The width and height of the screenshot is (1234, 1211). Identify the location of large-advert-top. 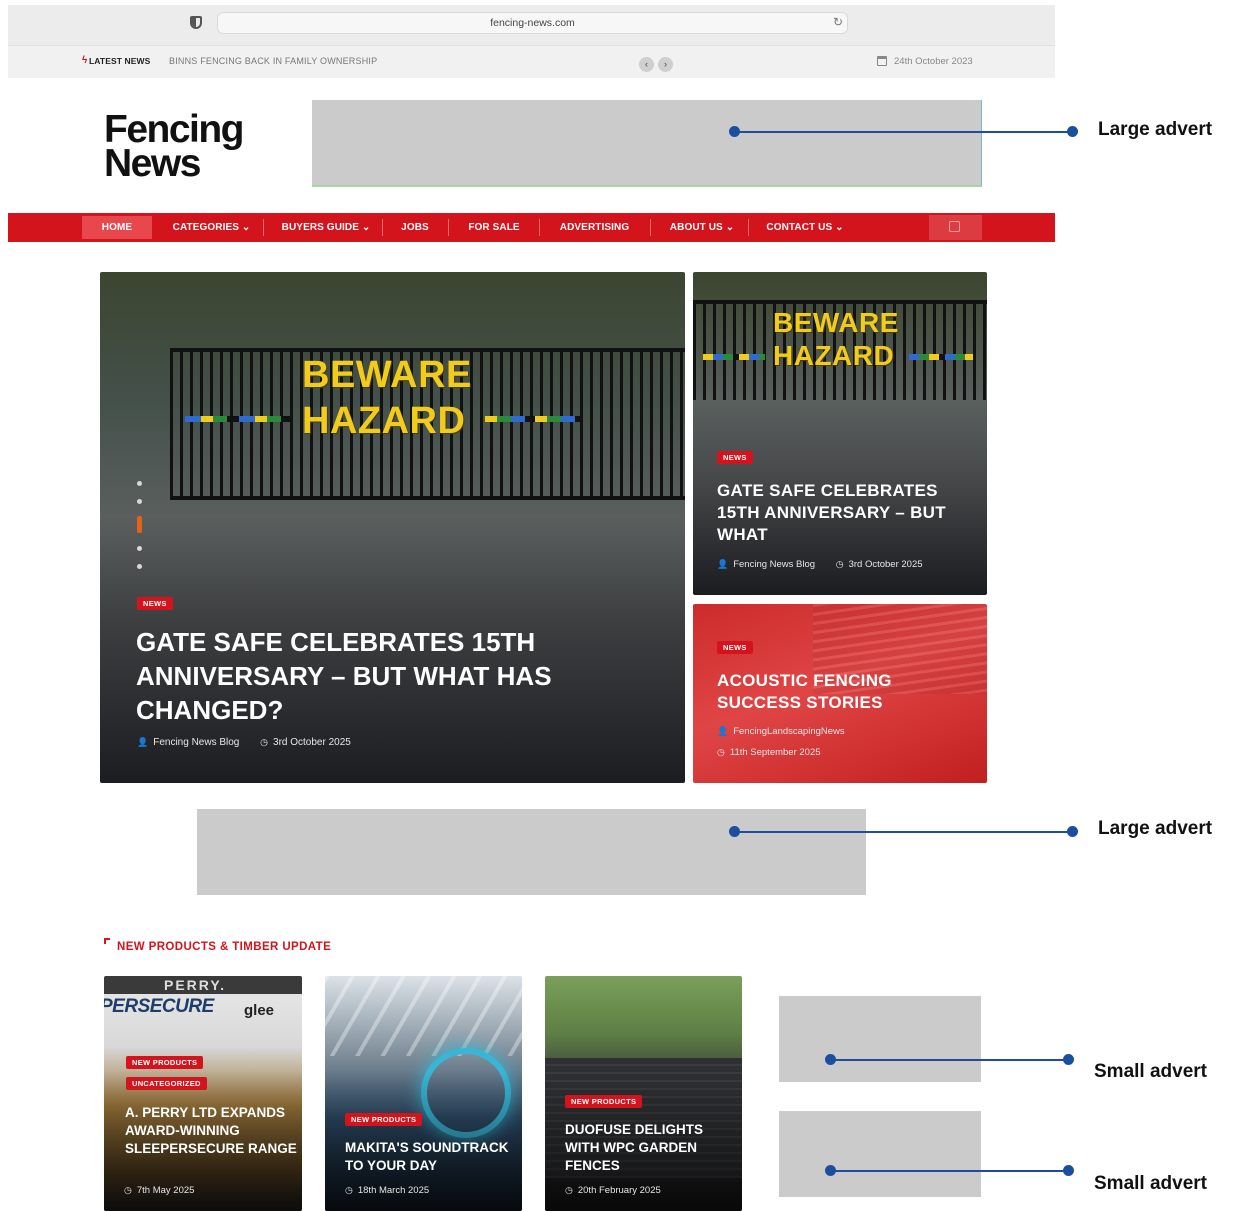
(647, 143).